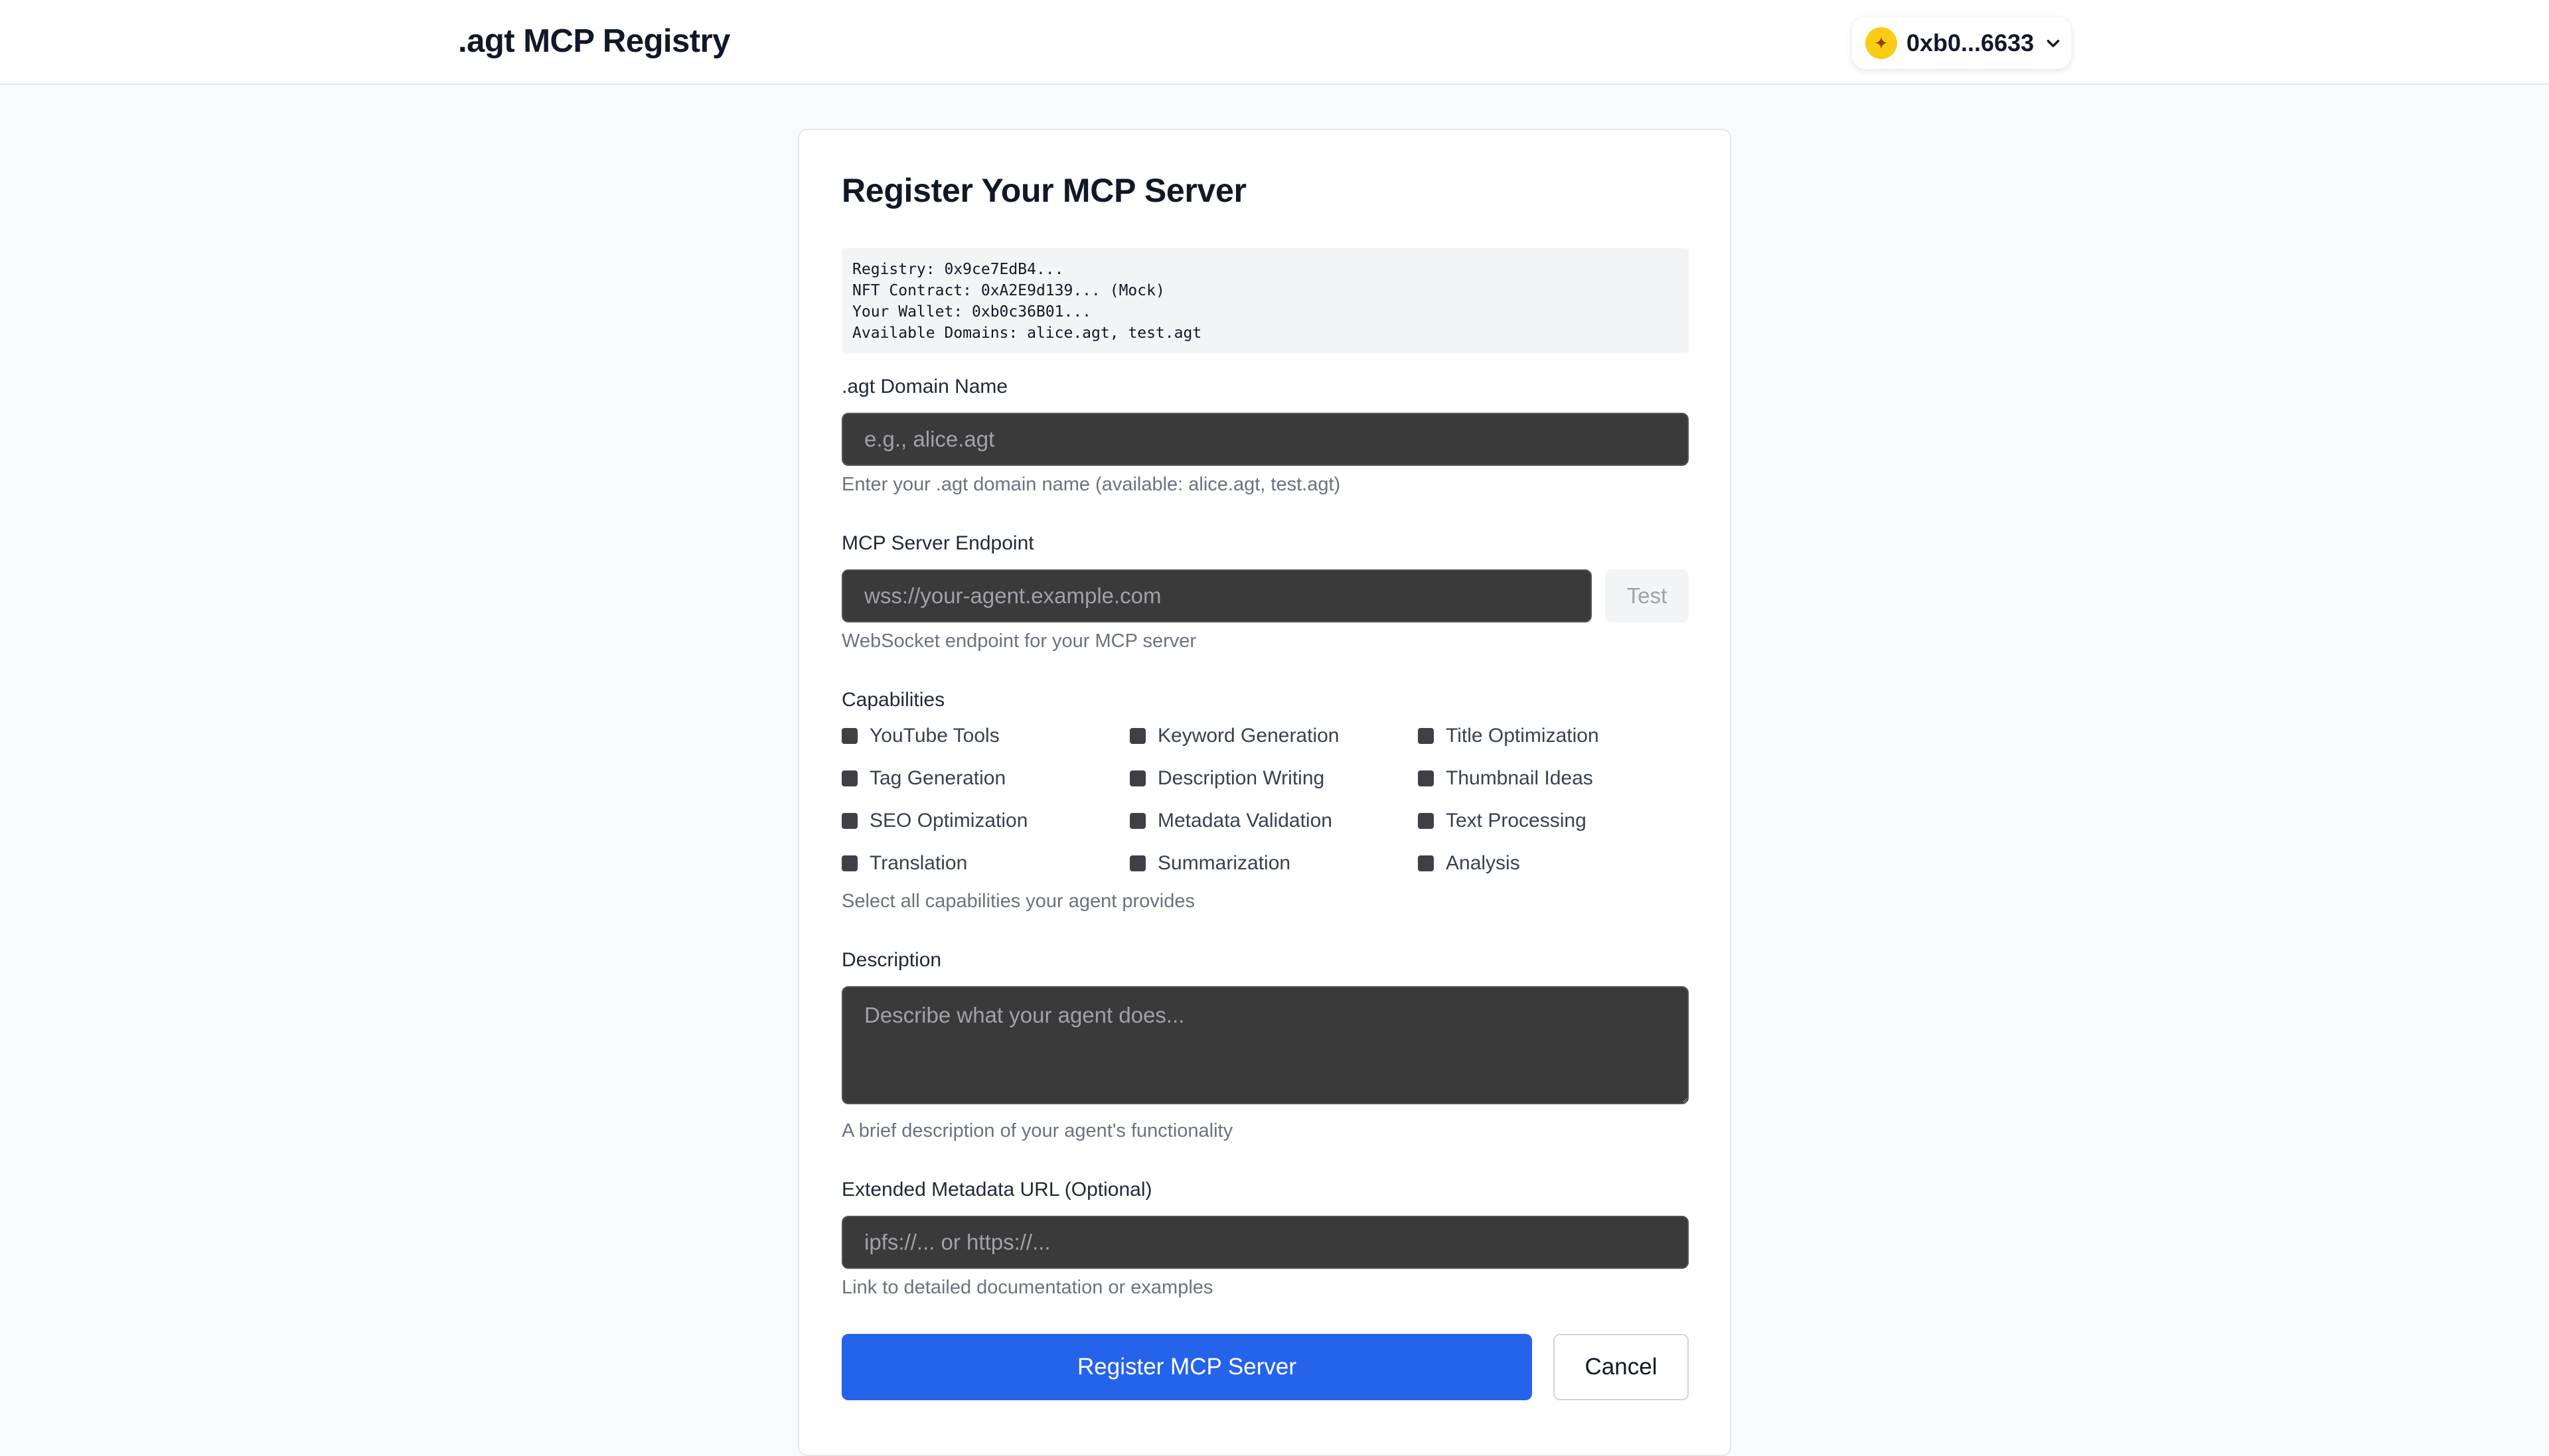  Describe the element at coordinates (925, 387) in the screenshot. I see `domain-label: .agt Domain Name` at that location.